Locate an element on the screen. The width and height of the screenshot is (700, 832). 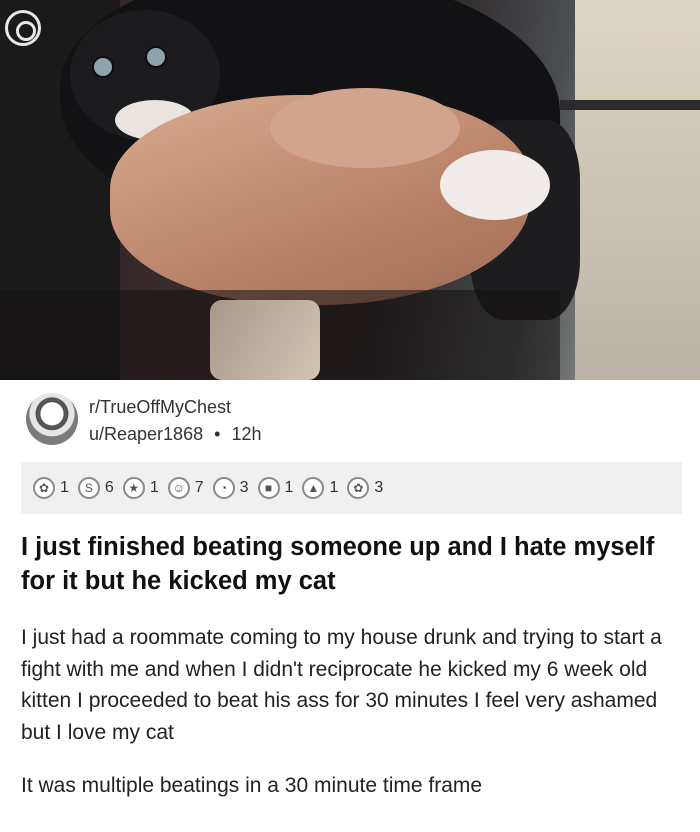
image-keys is located at coordinates (265, 340).